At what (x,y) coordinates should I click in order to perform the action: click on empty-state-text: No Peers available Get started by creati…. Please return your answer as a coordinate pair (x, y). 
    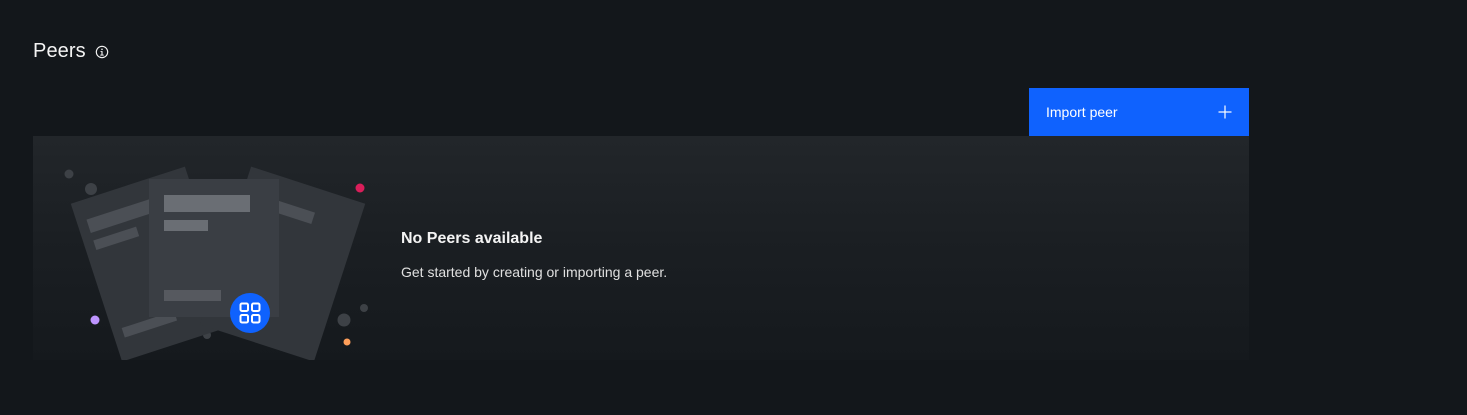
    Looking at the image, I should click on (534, 255).